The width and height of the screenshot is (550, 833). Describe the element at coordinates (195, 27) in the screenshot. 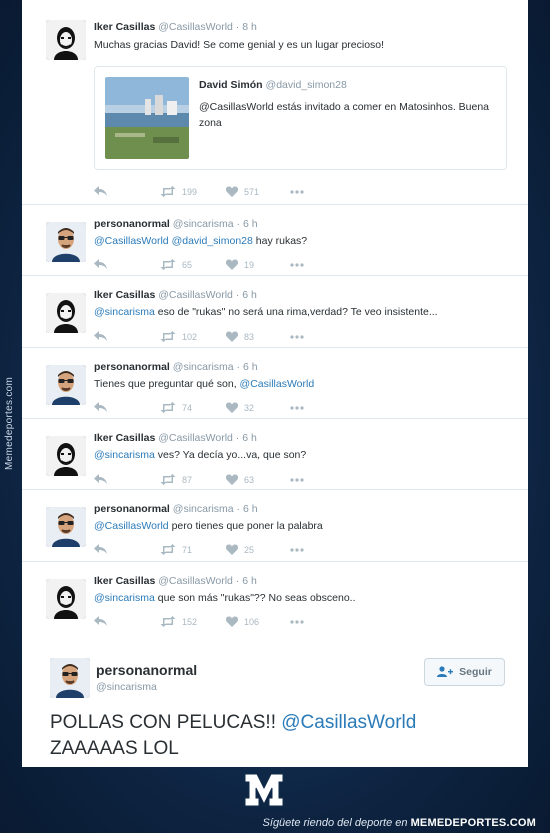

I see `user-handle: @CasillasWorld` at that location.